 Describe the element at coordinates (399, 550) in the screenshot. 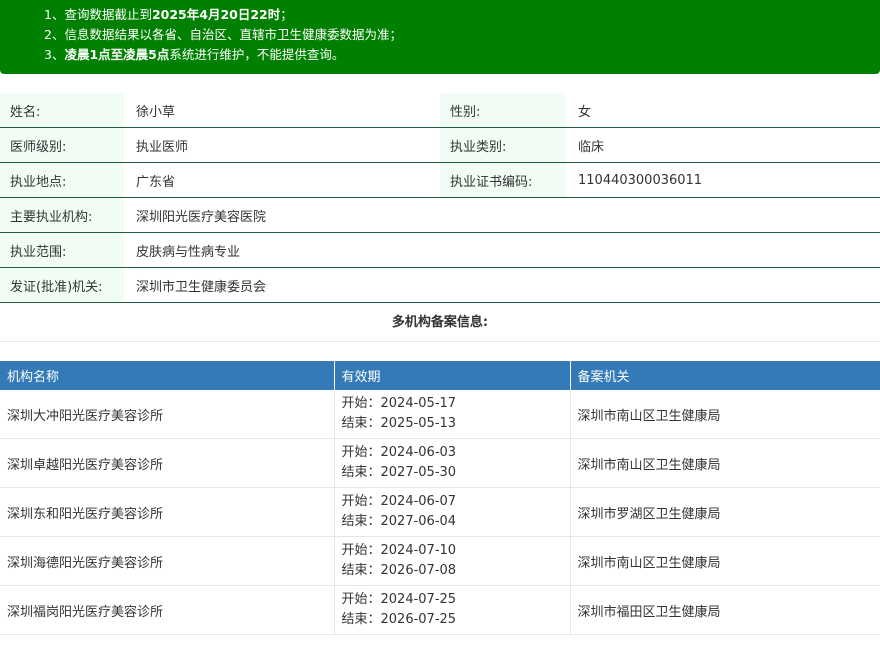

I see `record-start: 开始：2024-07-10` at that location.